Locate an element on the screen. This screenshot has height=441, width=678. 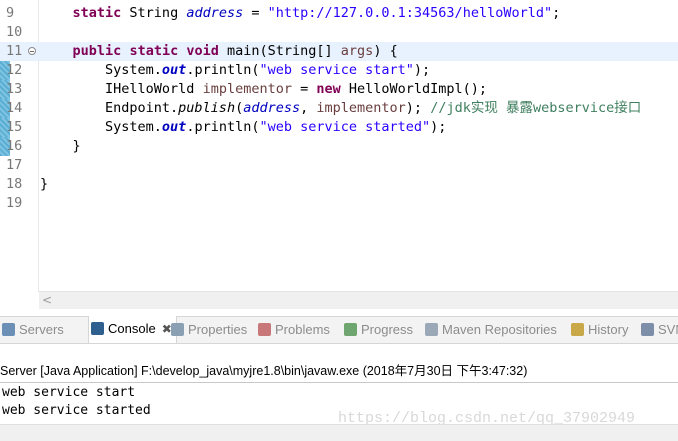
code-line: 16 } is located at coordinates (339, 146).